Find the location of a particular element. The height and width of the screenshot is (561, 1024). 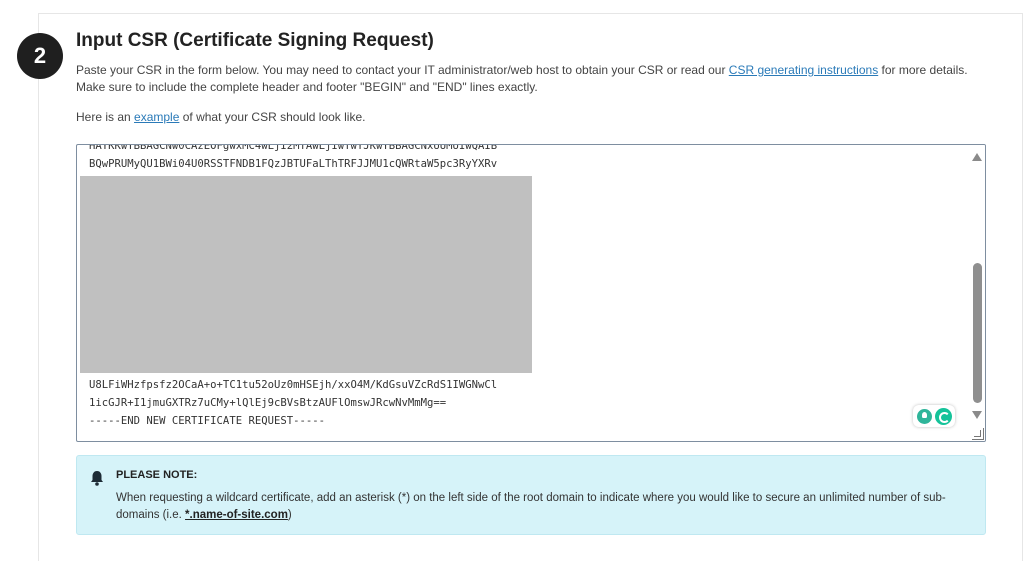

scrollbar is located at coordinates (977, 293).